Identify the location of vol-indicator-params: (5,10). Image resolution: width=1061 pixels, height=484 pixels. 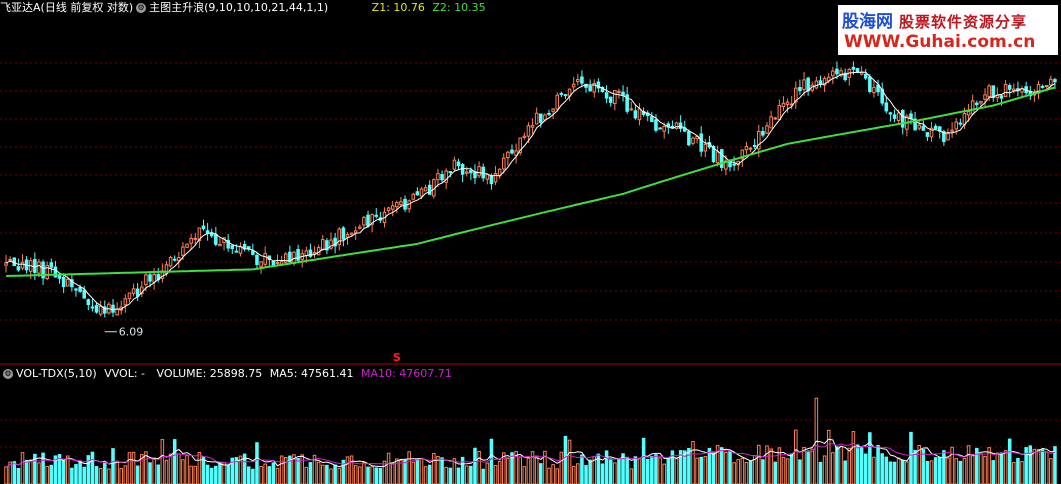
(80, 373).